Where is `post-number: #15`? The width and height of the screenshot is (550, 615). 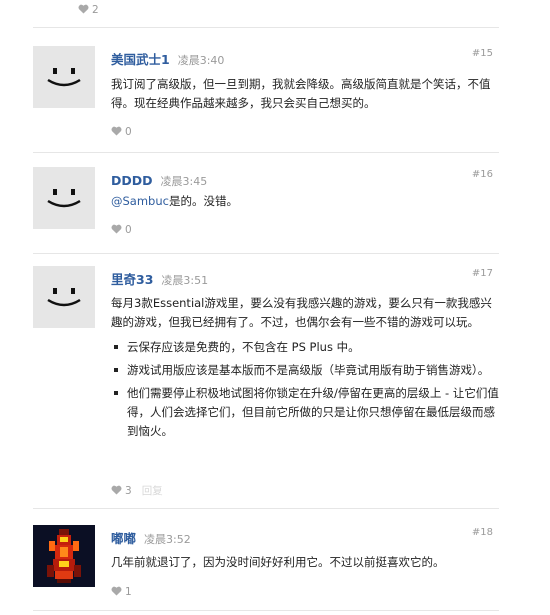
post-number: #15 is located at coordinates (482, 53).